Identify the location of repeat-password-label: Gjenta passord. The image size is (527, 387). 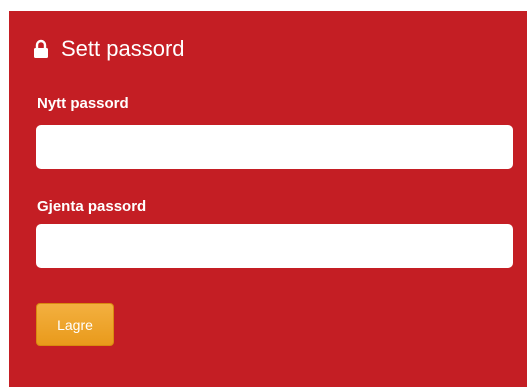
(92, 206).